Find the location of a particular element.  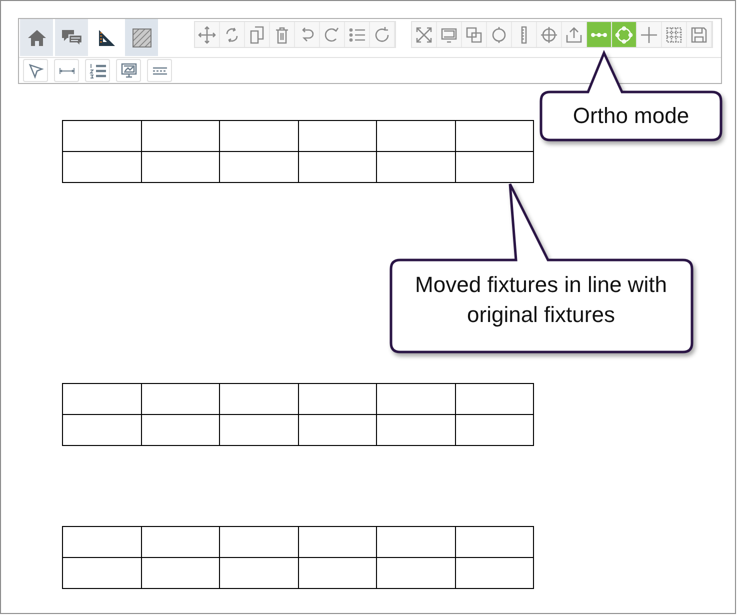

save-icon is located at coordinates (699, 35).